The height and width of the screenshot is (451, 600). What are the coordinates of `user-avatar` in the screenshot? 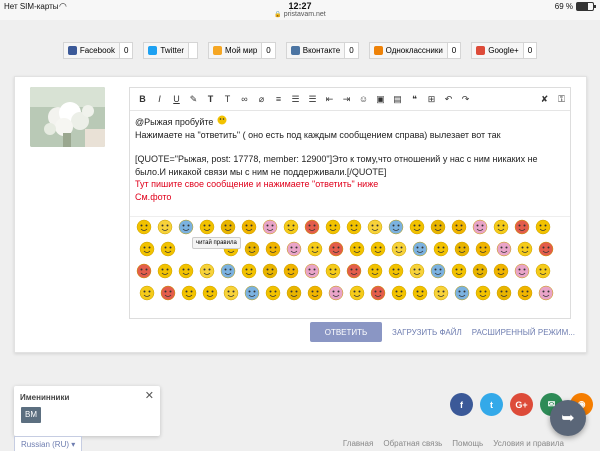 It's located at (67, 117).